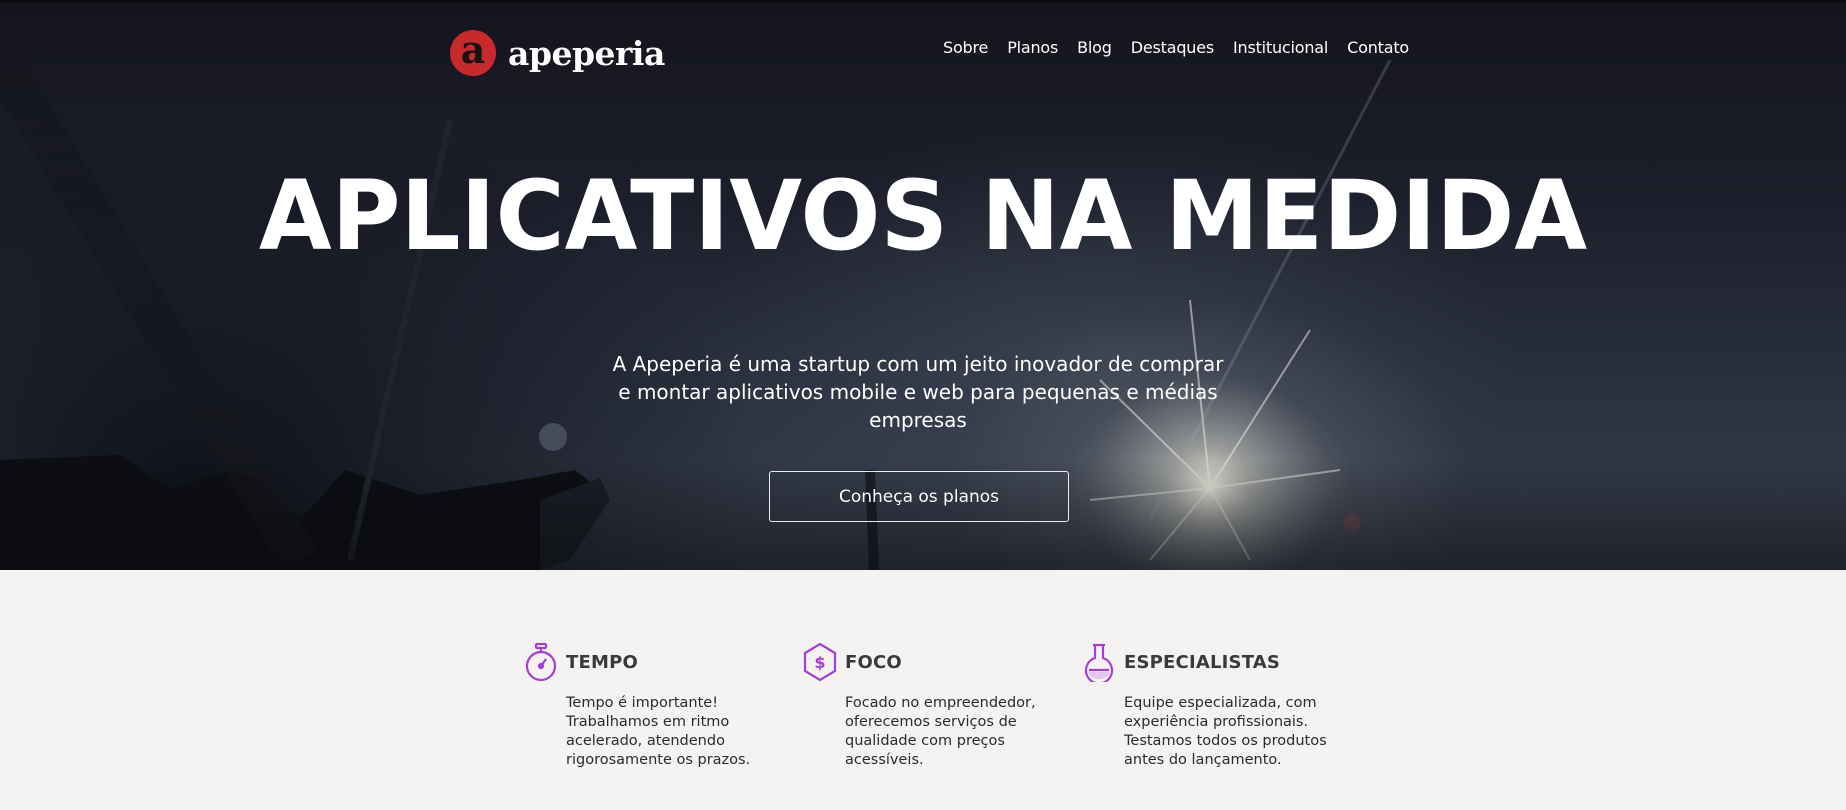  I want to click on hero-title: APLICATIVOS NA MEDIDA, so click(923, 216).